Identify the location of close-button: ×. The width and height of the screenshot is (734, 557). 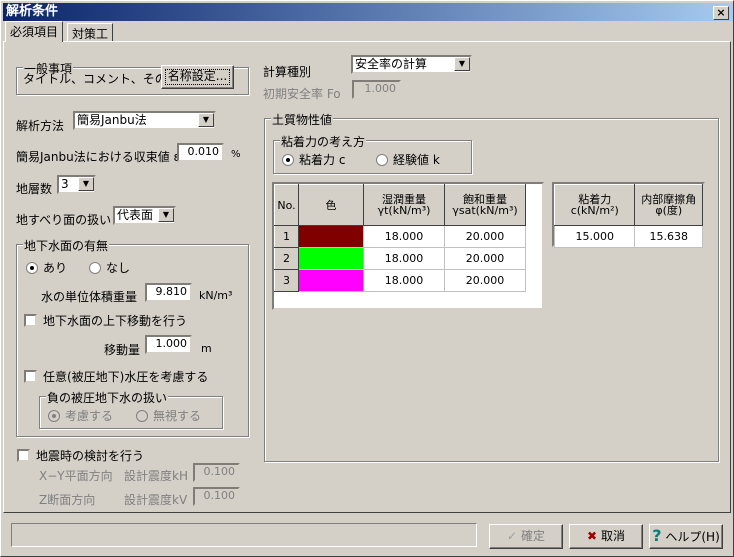
(721, 13).